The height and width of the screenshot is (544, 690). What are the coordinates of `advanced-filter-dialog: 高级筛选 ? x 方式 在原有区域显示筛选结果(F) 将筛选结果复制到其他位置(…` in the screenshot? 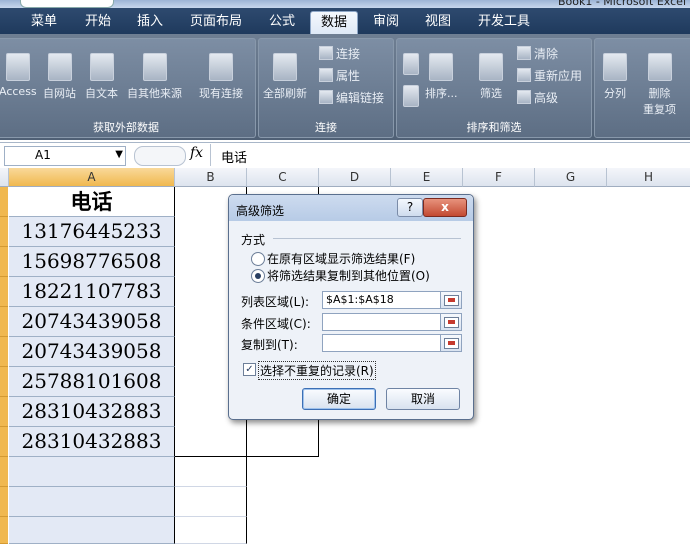 It's located at (351, 307).